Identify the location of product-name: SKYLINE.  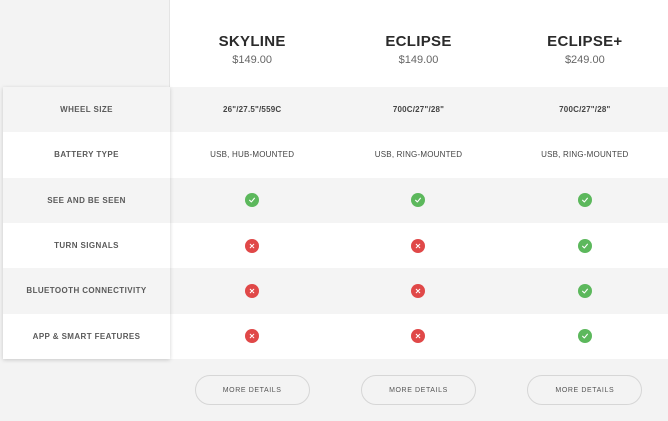
(252, 41).